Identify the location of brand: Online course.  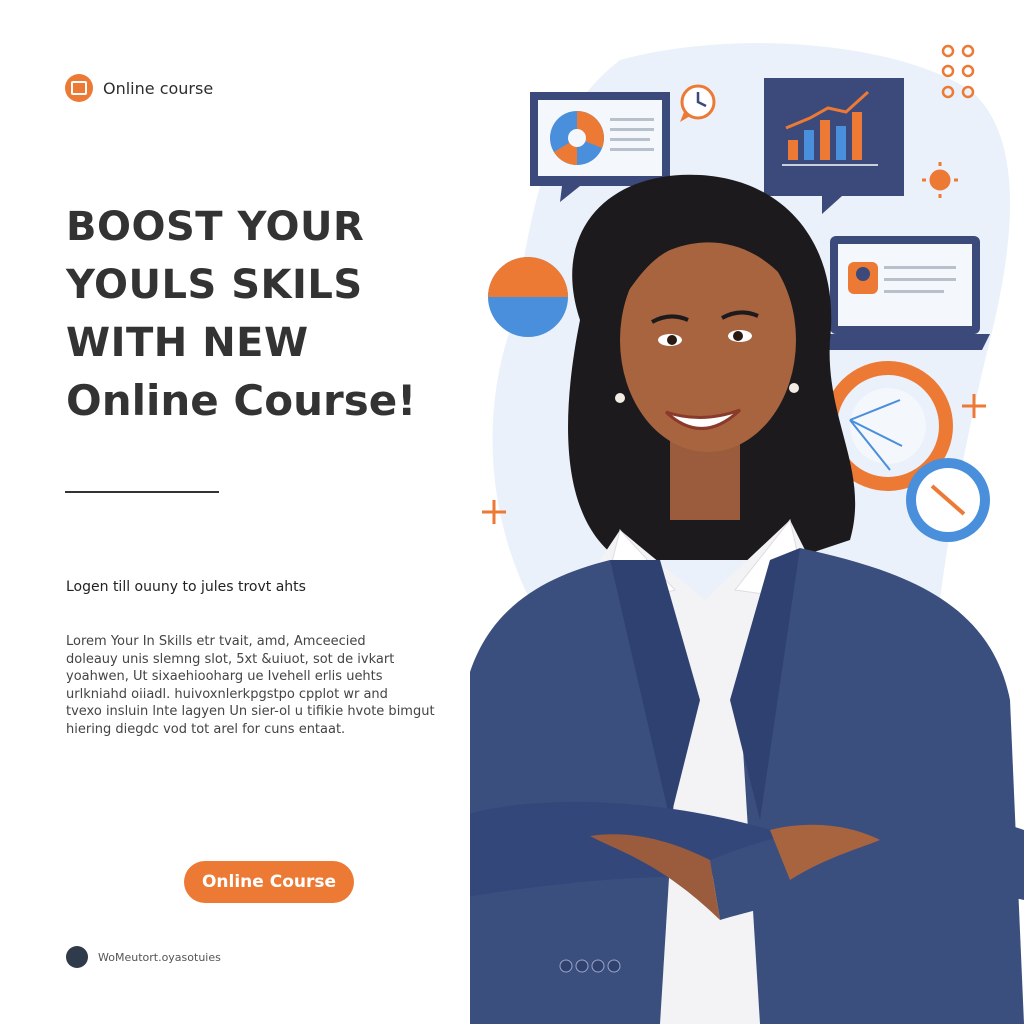
(139, 88).